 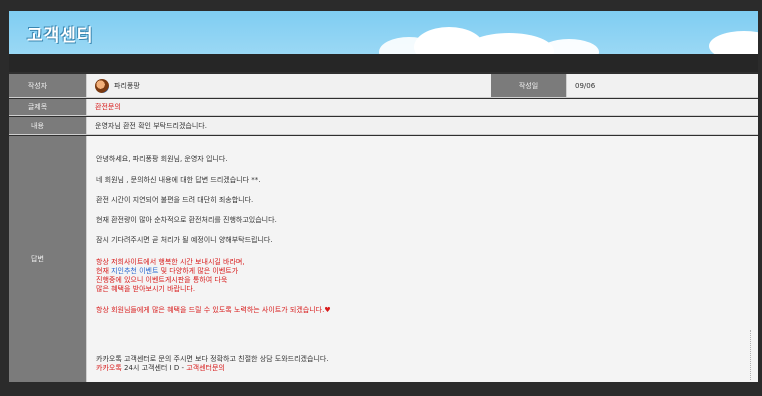 I want to click on content-value: 운영자님 환전 확인 부탁드리겠습니다., so click(x=422, y=125).